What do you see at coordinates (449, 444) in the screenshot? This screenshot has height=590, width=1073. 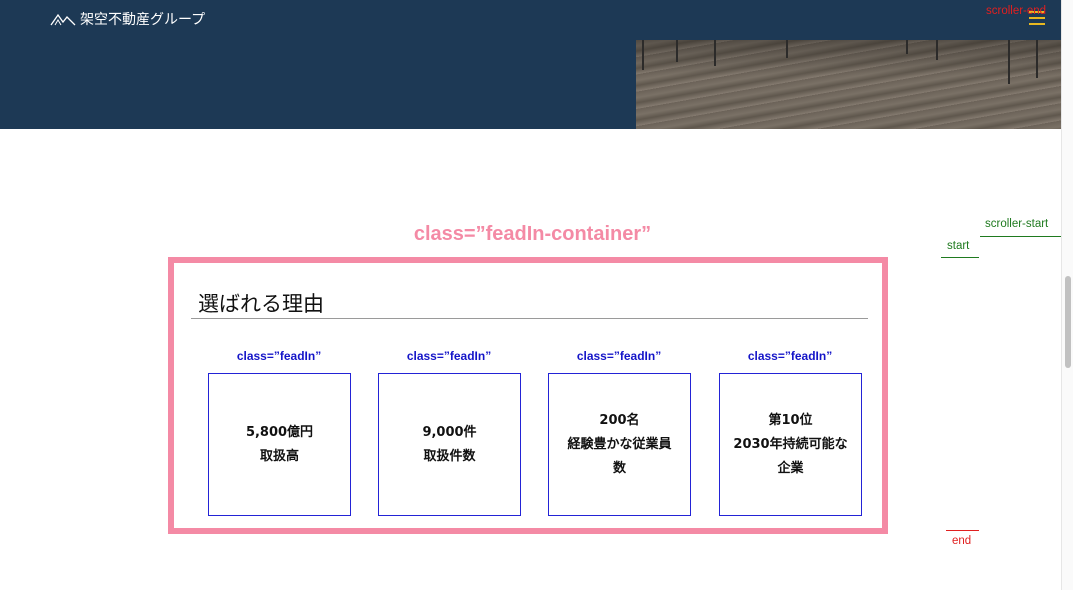 I see `feature-card: 9,000件 取扱件数` at bounding box center [449, 444].